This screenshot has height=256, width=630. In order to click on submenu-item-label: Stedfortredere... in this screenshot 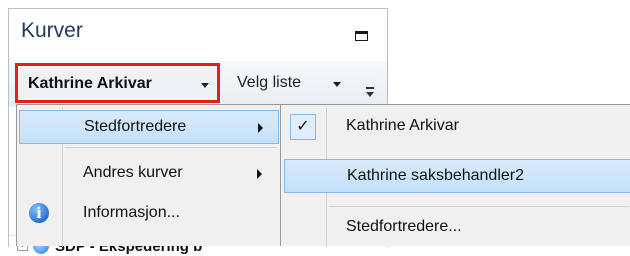, I will do `click(404, 226)`.